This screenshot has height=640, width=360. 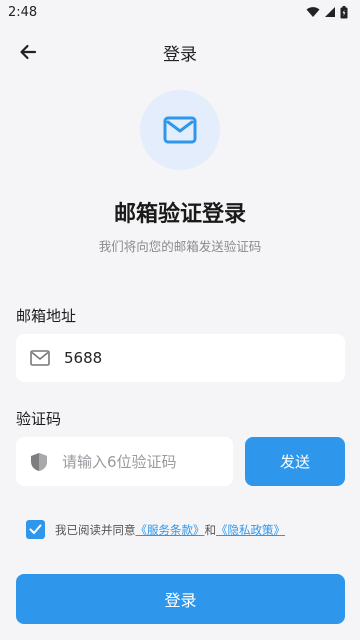 What do you see at coordinates (344, 11) in the screenshot?
I see `battery-icon` at bounding box center [344, 11].